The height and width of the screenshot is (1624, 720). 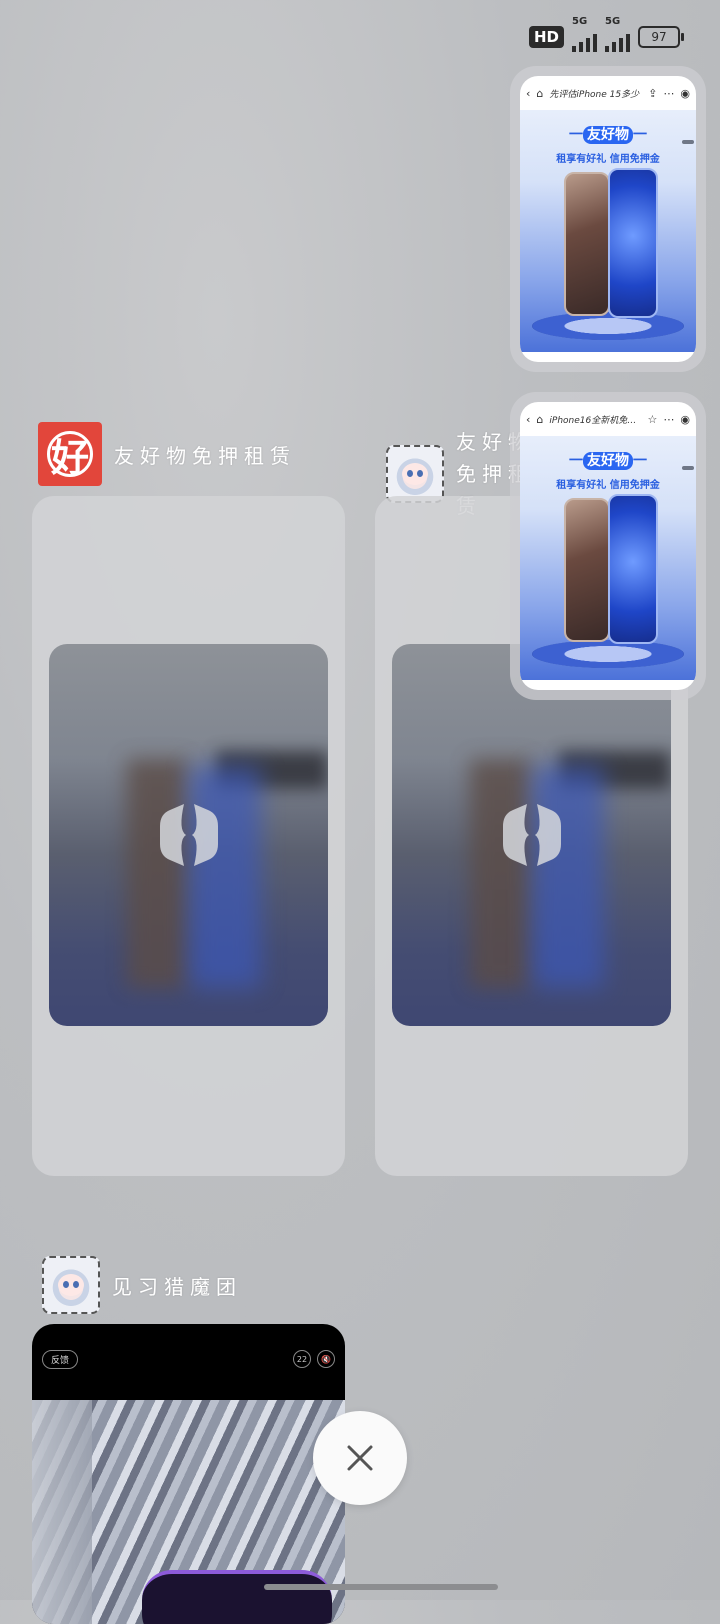 I want to click on recent-app-header-3: 见习猎魔团, so click(x=142, y=1285).